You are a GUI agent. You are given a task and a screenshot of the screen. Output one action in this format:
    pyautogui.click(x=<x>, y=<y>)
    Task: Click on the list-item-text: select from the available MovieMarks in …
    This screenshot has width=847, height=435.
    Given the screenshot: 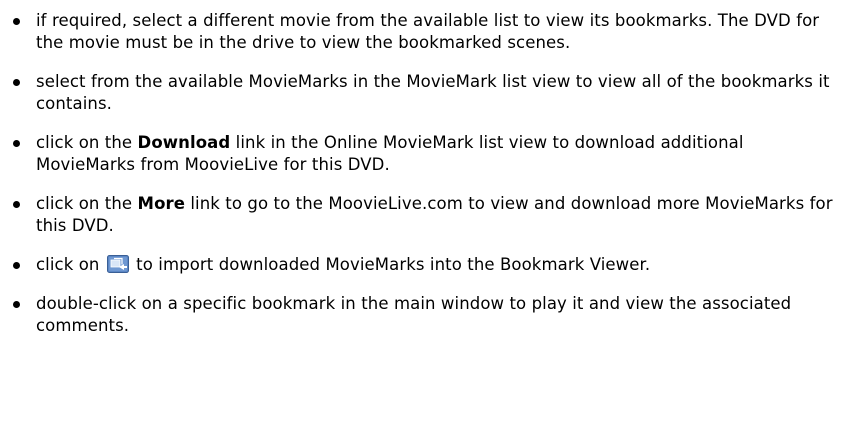 What is the action you would take?
    pyautogui.click(x=433, y=92)
    